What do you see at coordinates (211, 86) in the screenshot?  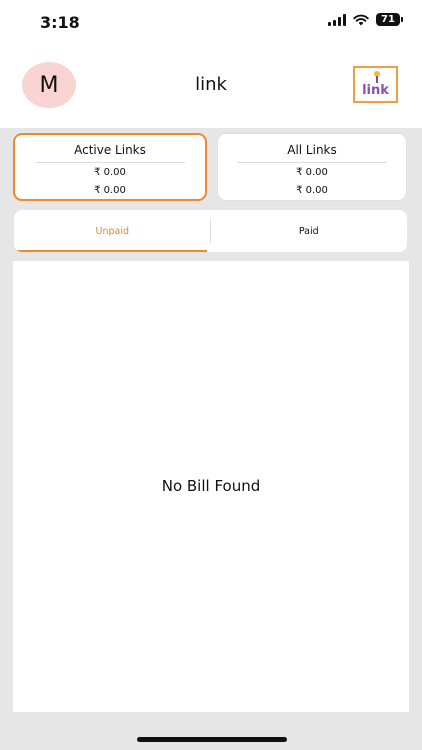 I see `app-header: M link link` at bounding box center [211, 86].